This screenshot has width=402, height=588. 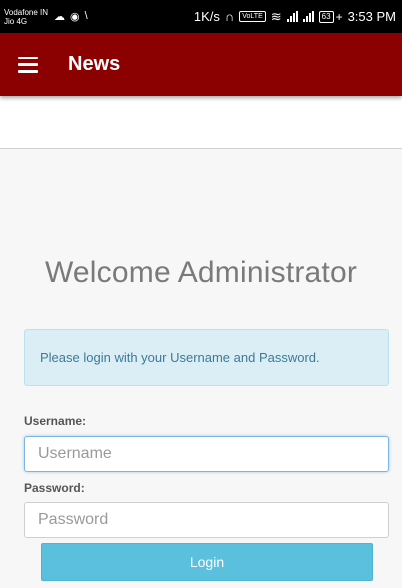 What do you see at coordinates (292, 16) in the screenshot?
I see `signal-icon` at bounding box center [292, 16].